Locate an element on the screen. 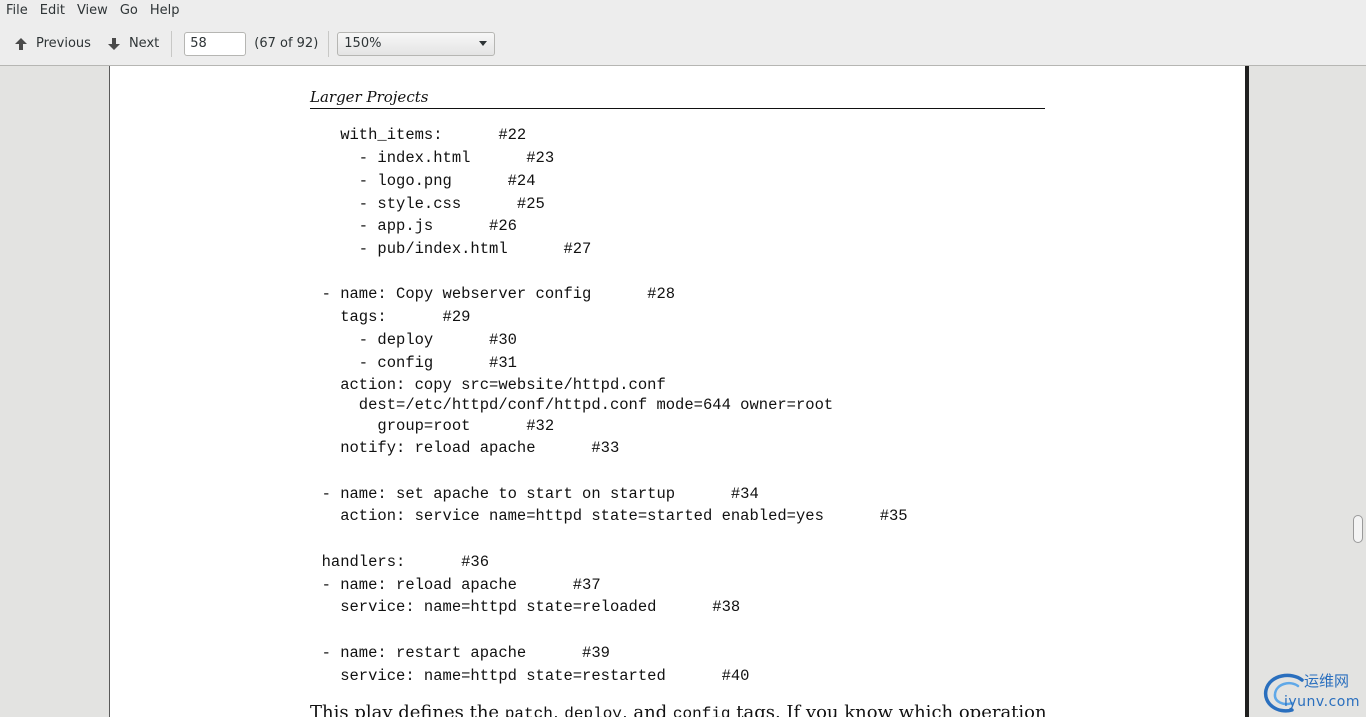 Image resolution: width=1366 pixels, height=717 pixels. running-head: Larger Projects is located at coordinates (677, 98).